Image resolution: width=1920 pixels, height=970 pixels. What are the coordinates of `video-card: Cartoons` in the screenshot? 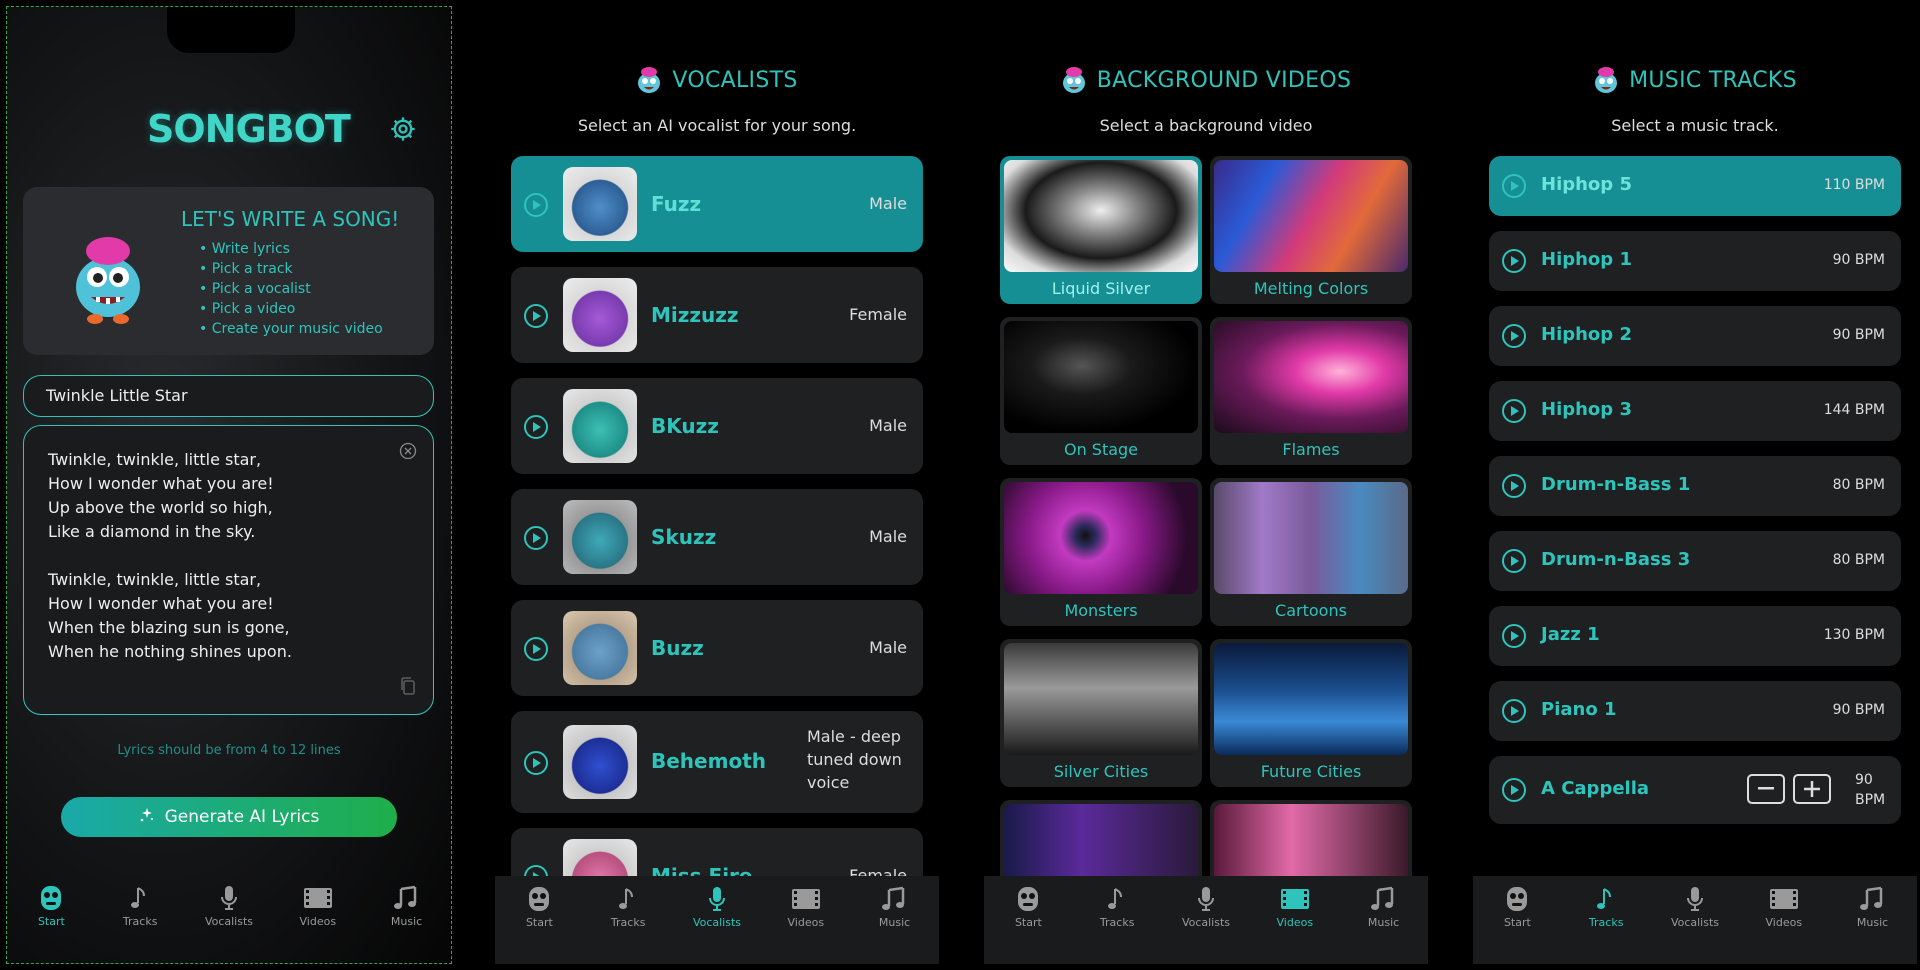 It's located at (1311, 552).